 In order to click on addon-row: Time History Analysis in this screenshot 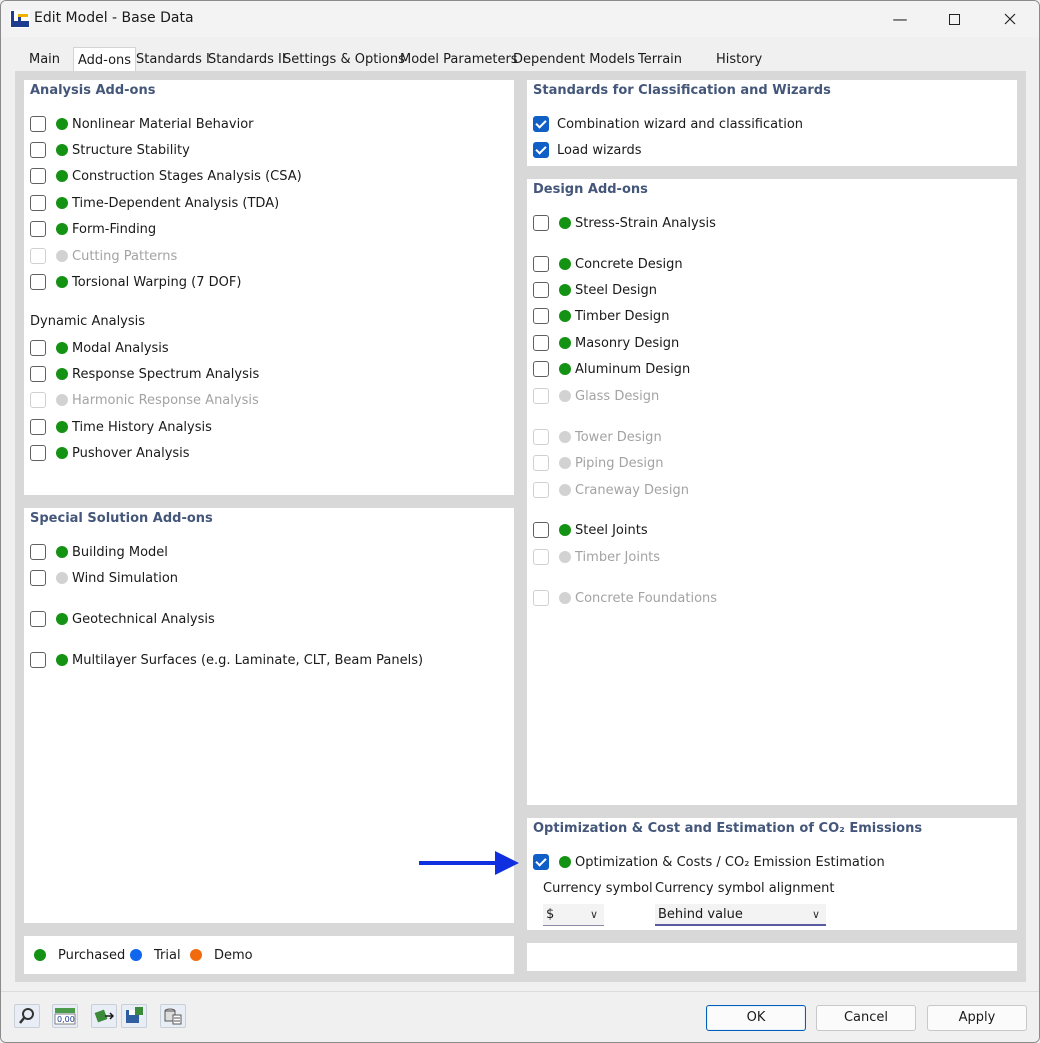, I will do `click(121, 427)`.